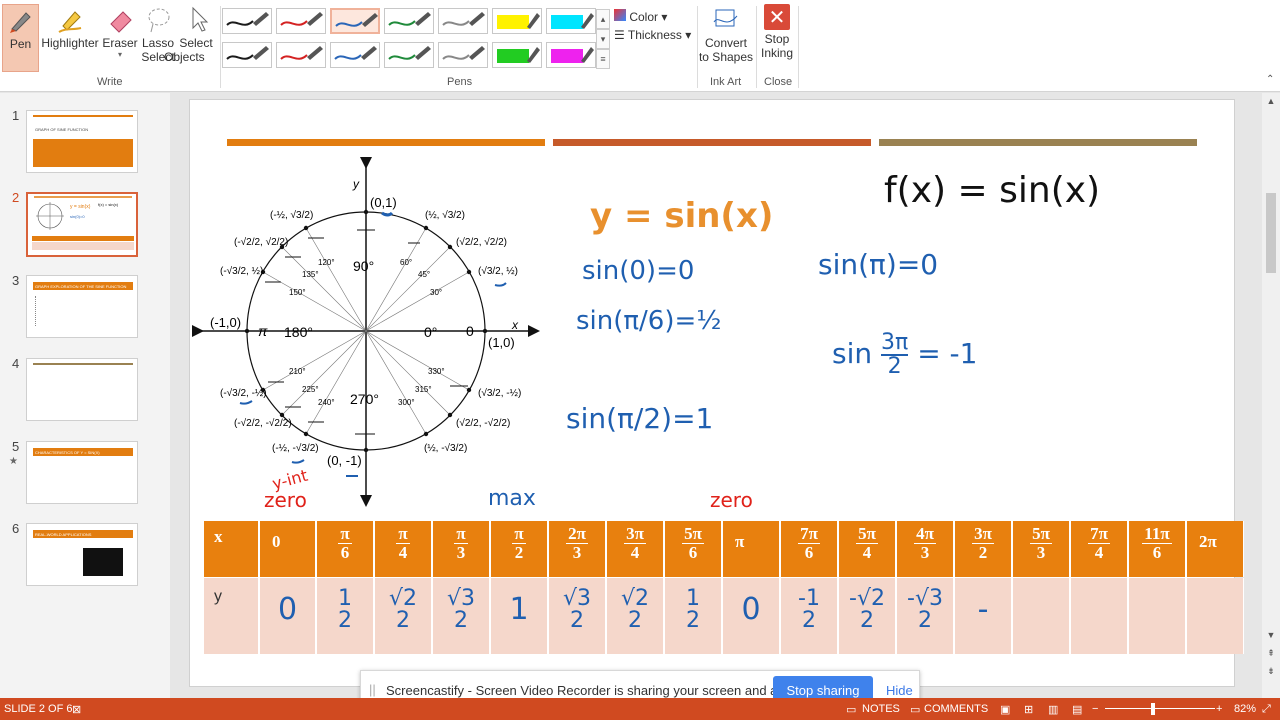  I want to click on highlighter-pen-icon, so click(518, 21).